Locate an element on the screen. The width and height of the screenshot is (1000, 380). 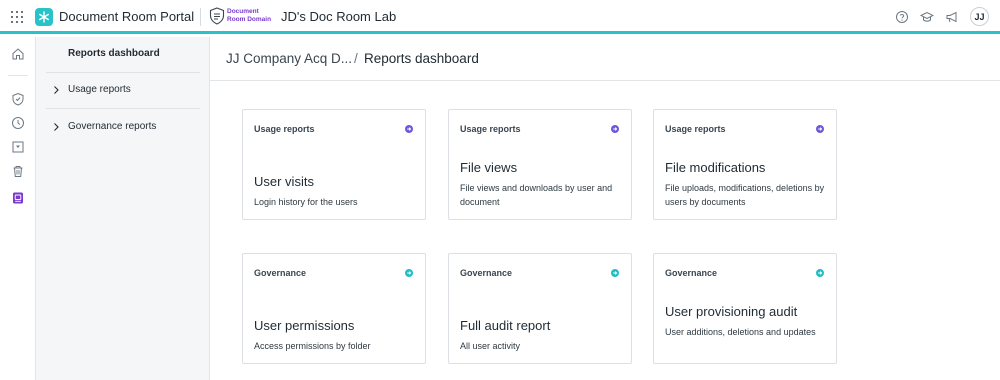
sidebar-item-governance-reports: Governance reports is located at coordinates (123, 128).